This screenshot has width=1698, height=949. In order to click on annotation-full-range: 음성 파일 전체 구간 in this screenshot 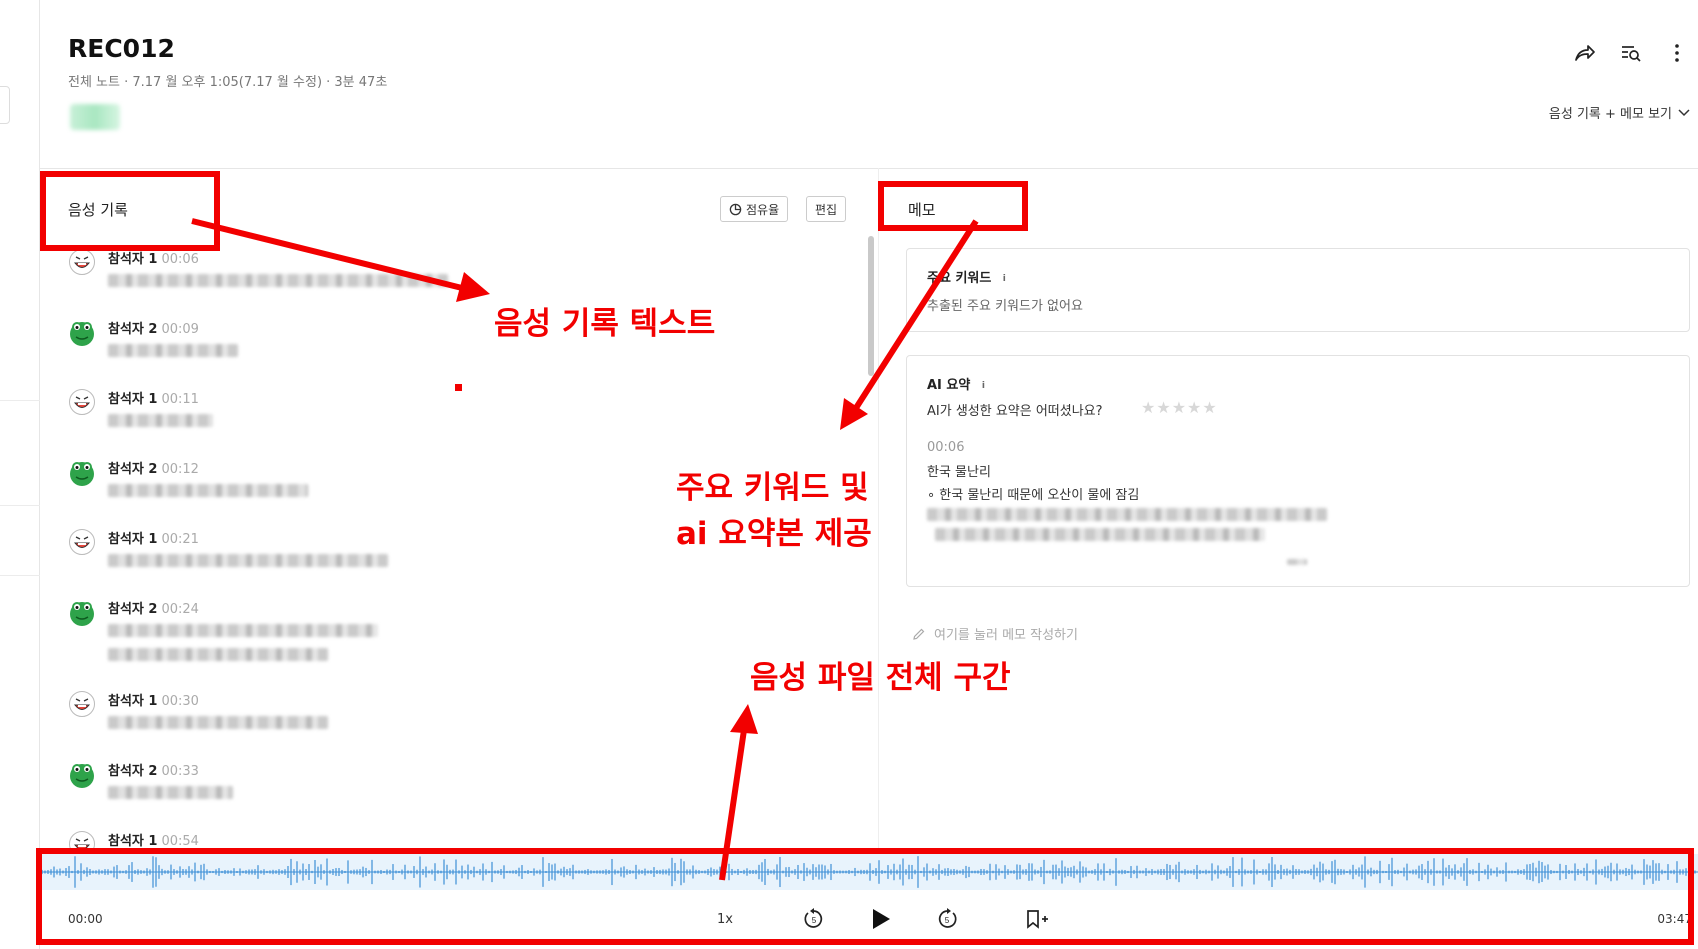, I will do `click(880, 678)`.